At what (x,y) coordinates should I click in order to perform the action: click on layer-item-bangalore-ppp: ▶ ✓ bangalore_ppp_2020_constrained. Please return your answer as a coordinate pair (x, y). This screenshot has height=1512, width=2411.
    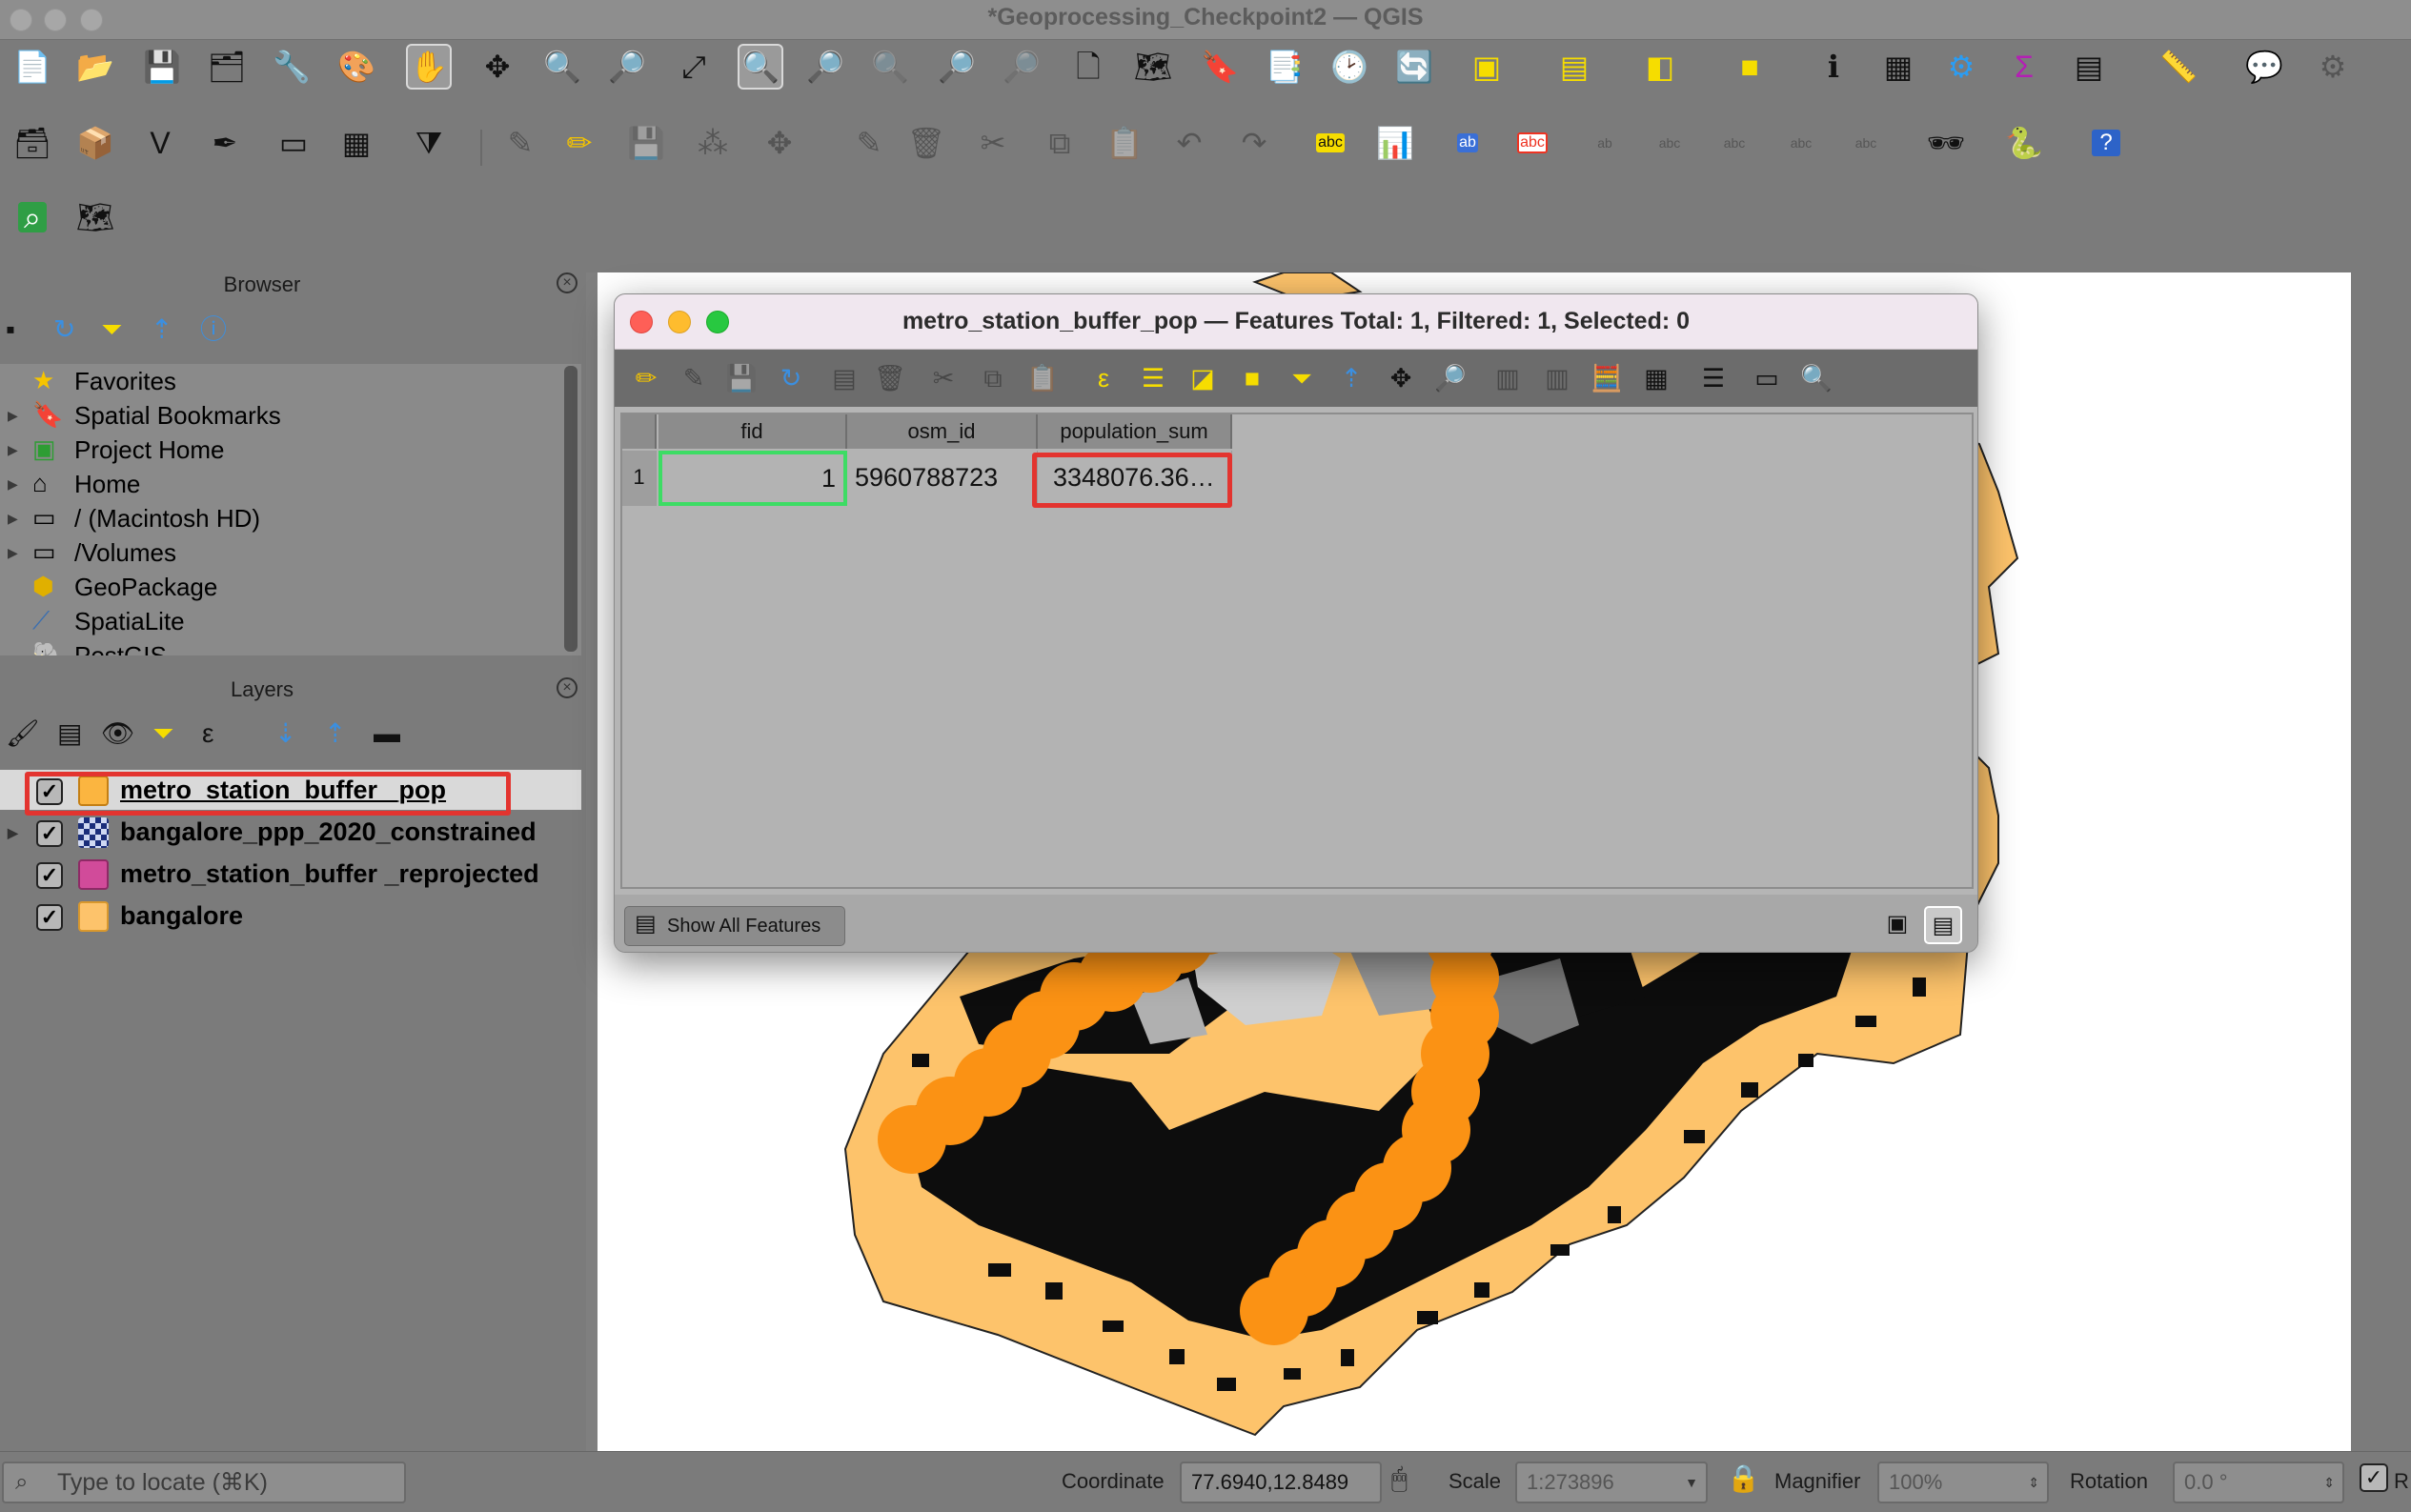
    Looking at the image, I should click on (290, 832).